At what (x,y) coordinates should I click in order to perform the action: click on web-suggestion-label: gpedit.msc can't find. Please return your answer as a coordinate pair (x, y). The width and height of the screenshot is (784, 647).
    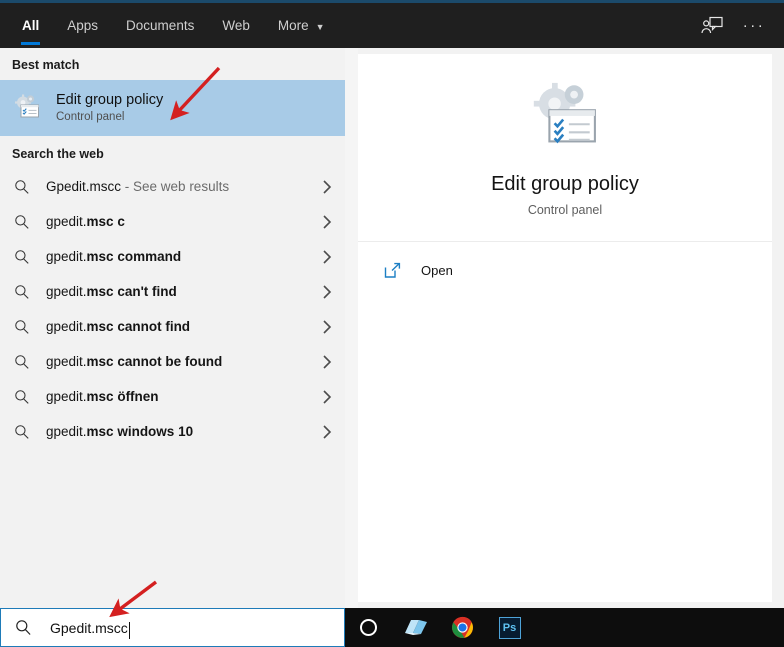
    Looking at the image, I should click on (111, 291).